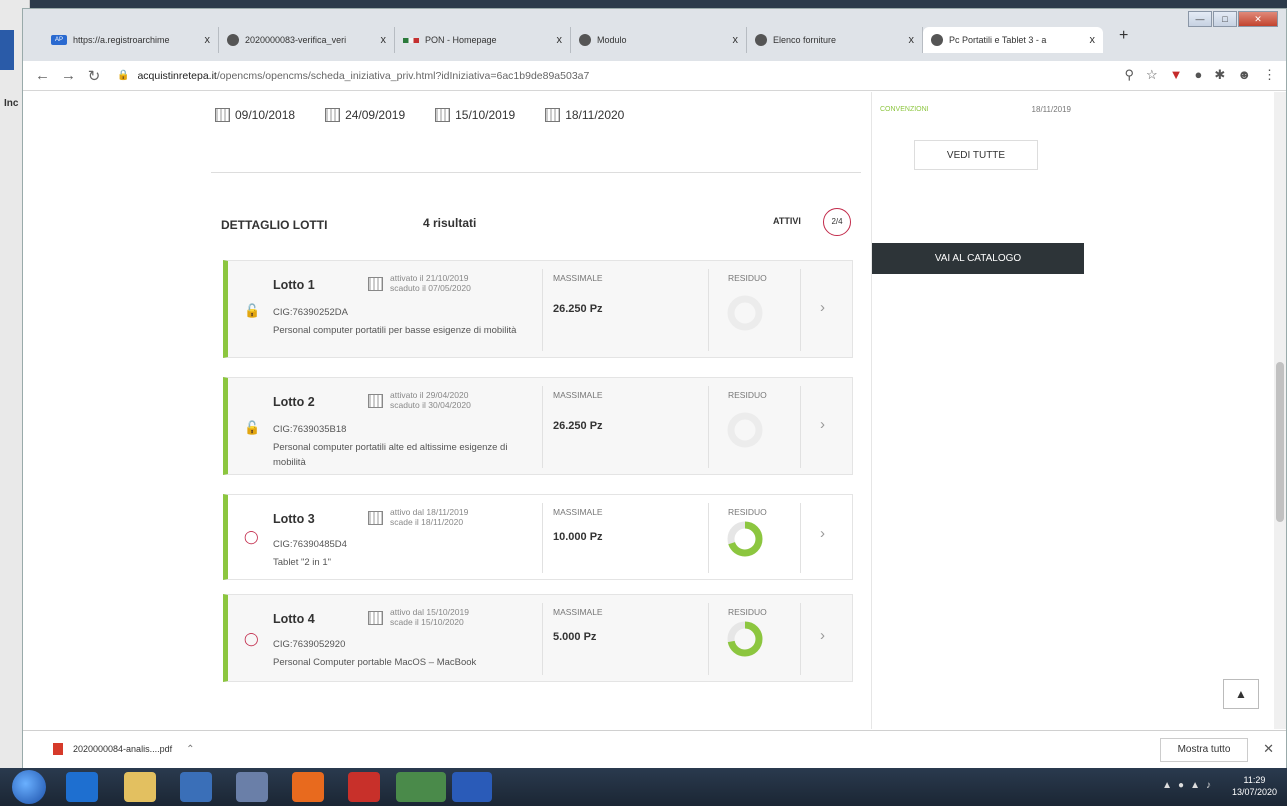 The image size is (1287, 806). Describe the element at coordinates (578, 612) in the screenshot. I see `massimale-label: MASSIMALE` at that location.